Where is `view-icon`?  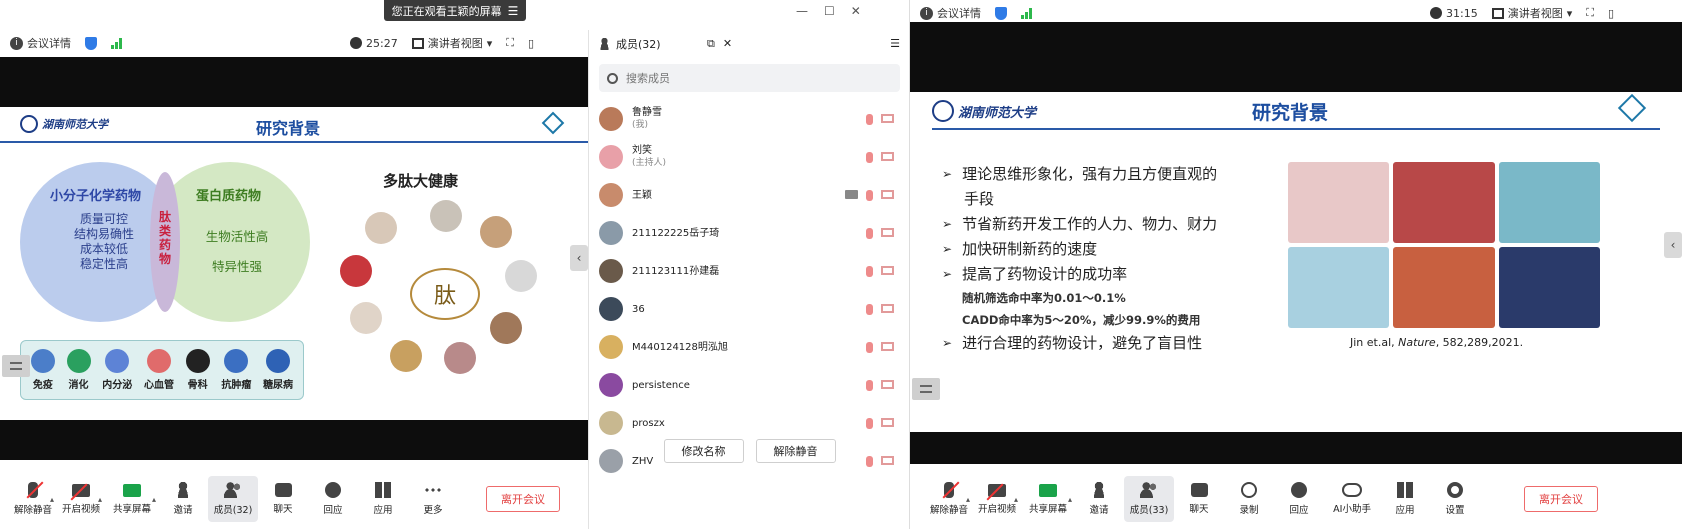
view-icon is located at coordinates (417, 43).